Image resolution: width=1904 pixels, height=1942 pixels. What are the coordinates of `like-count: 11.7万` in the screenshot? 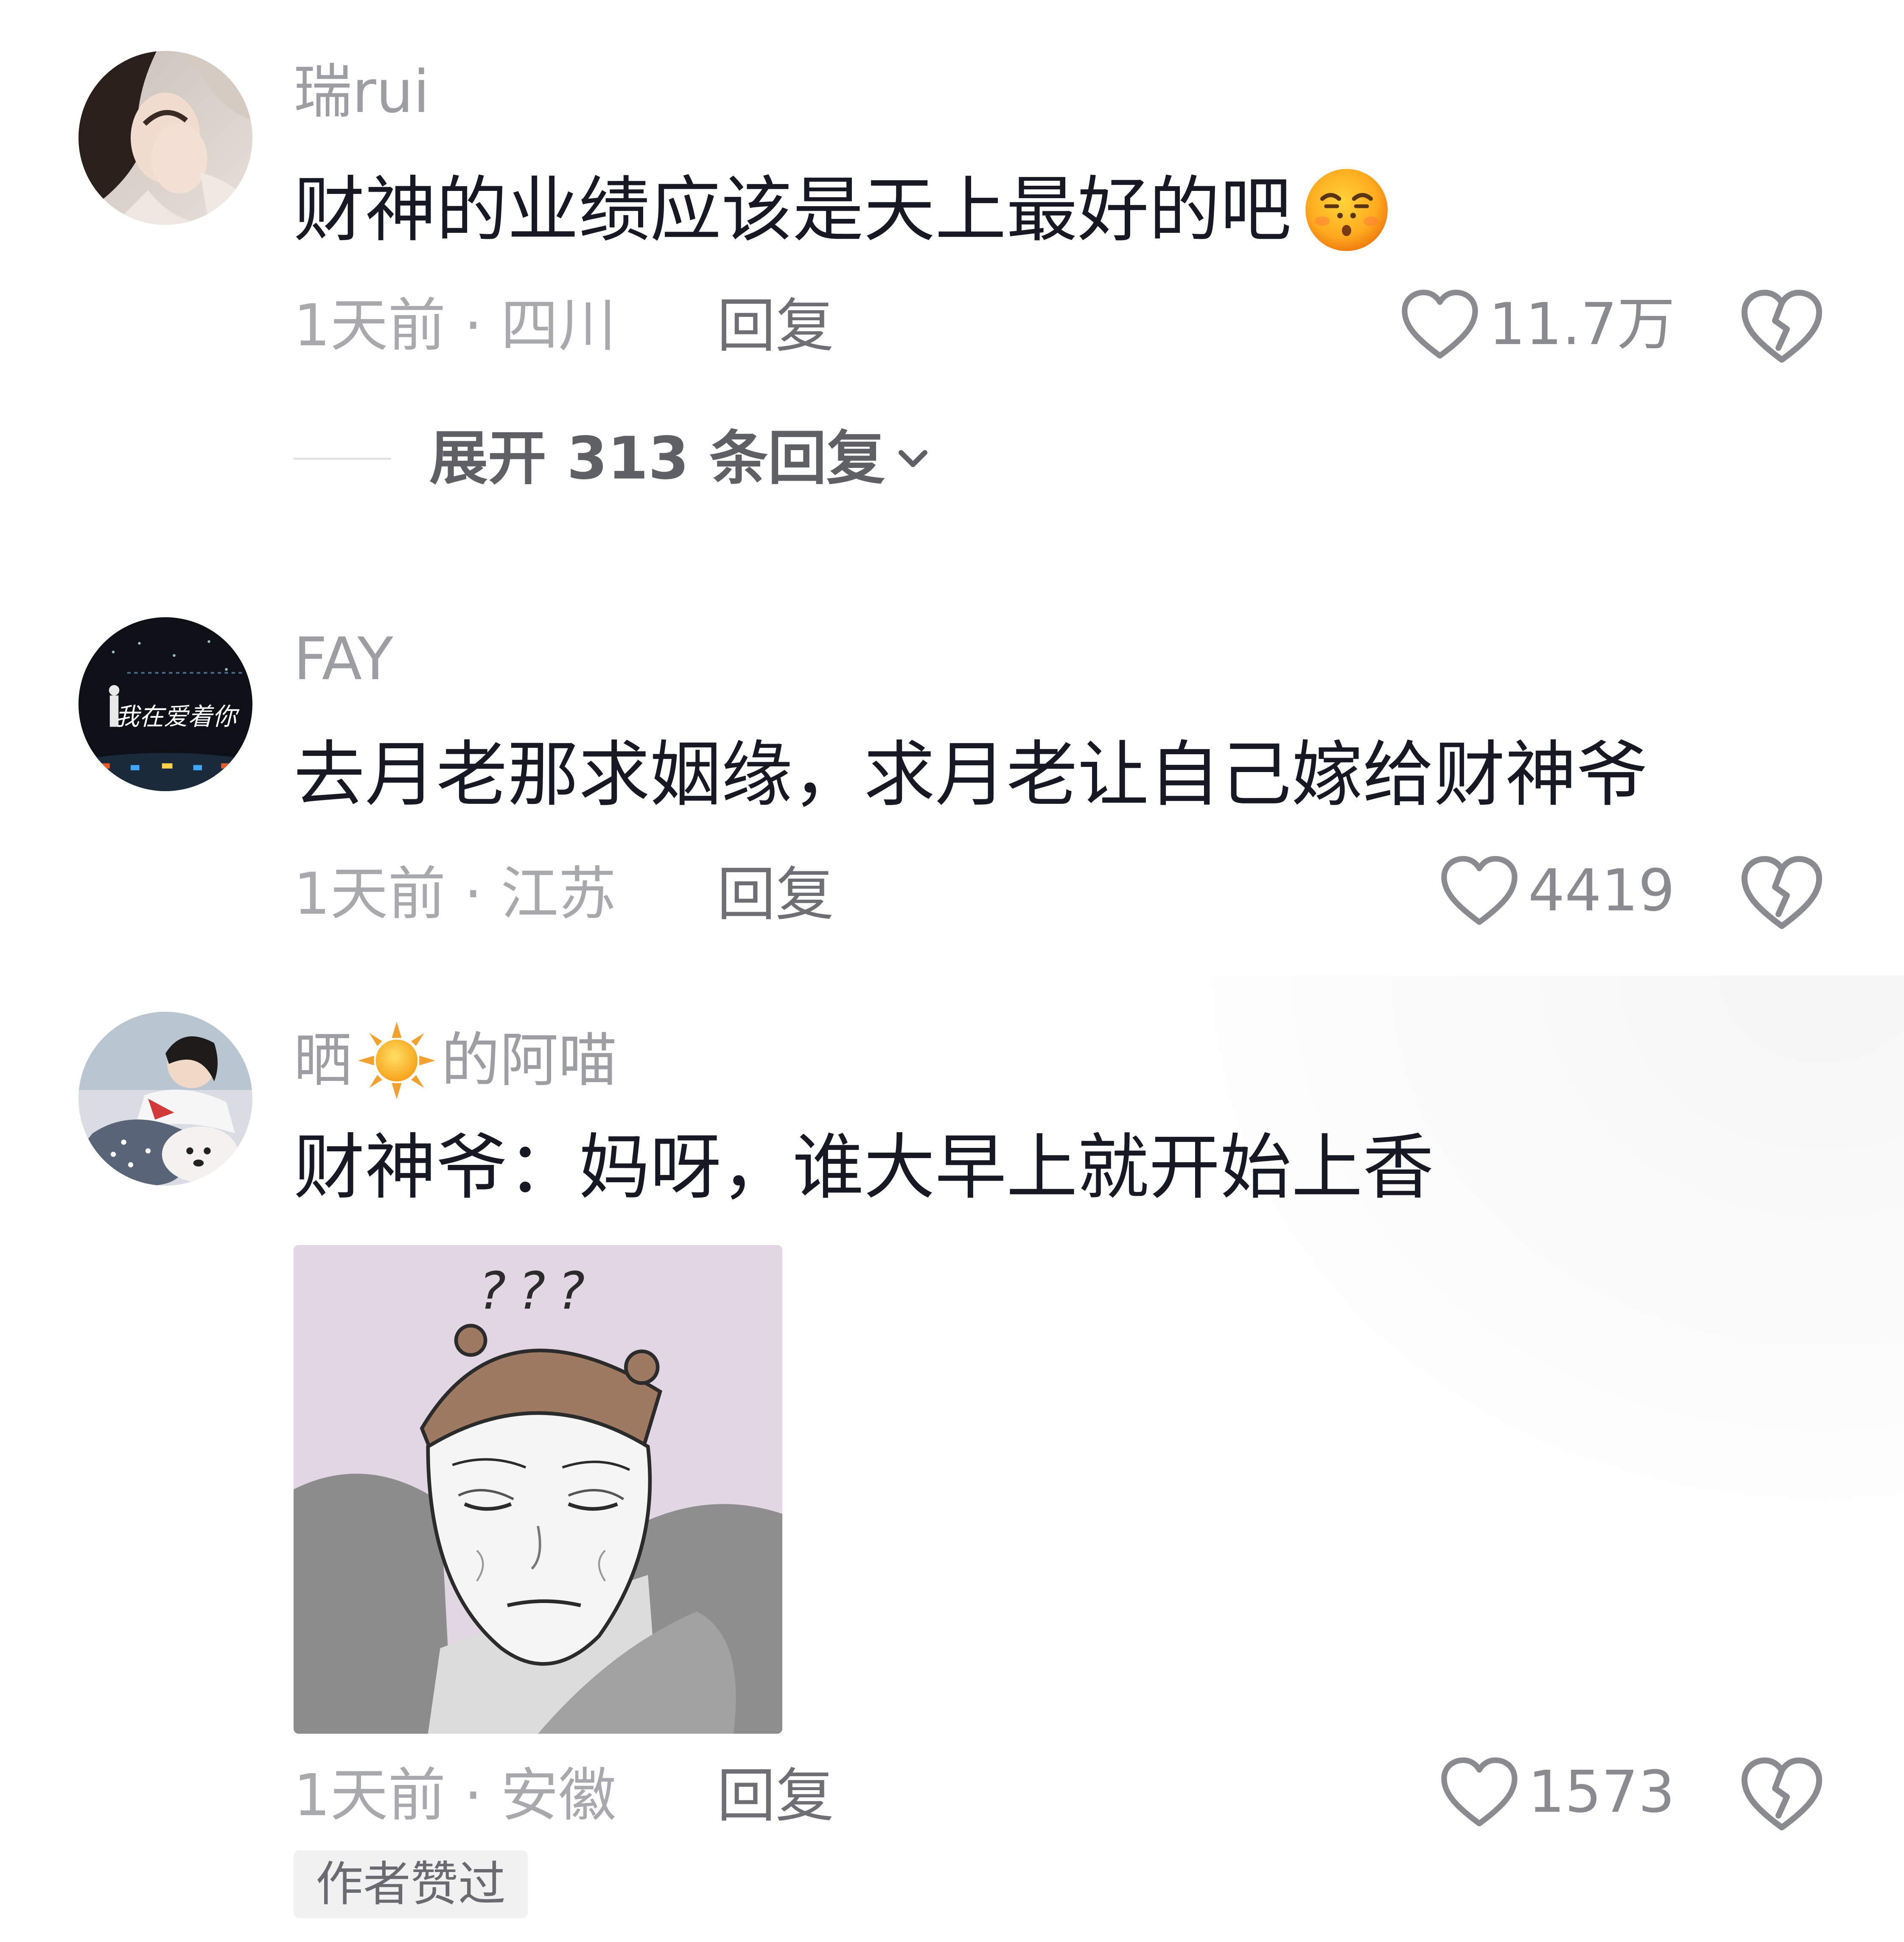 It's located at (1582, 324).